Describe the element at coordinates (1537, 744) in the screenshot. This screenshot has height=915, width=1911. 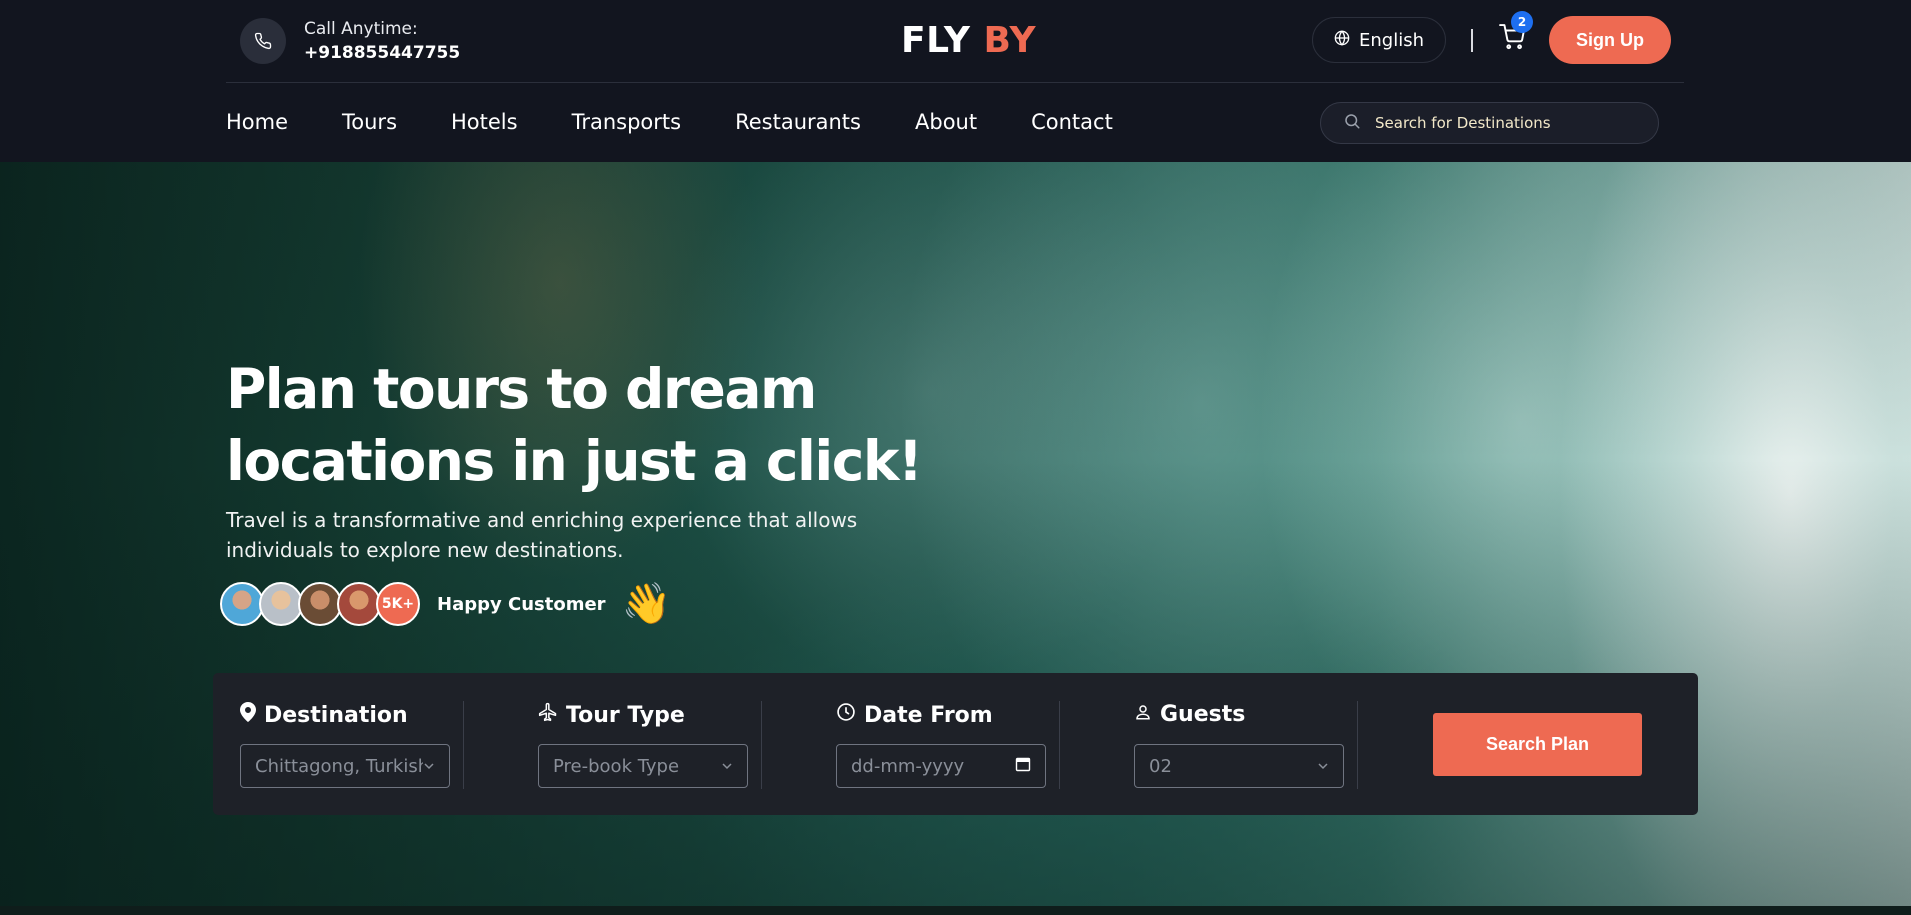
I see `search-plan-button: Search Plan` at that location.